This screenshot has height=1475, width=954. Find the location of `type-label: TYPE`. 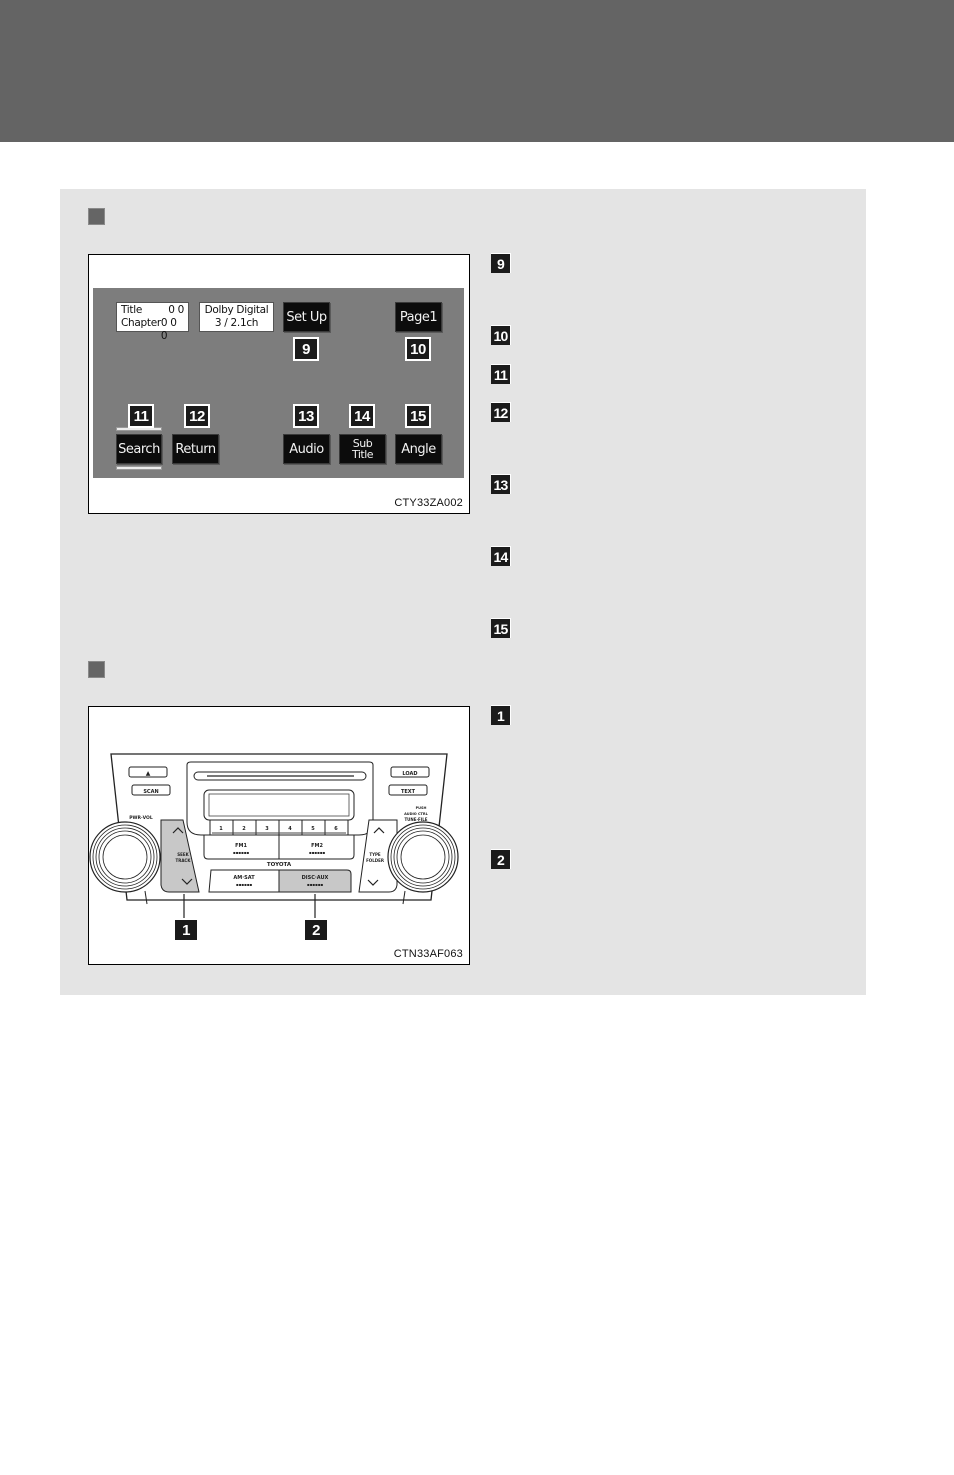

type-label: TYPE is located at coordinates (375, 854).